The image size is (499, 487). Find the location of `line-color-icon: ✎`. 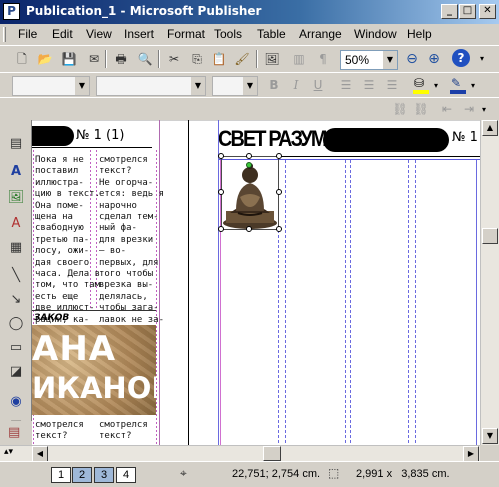

line-color-icon: ✎ is located at coordinates (459, 85).